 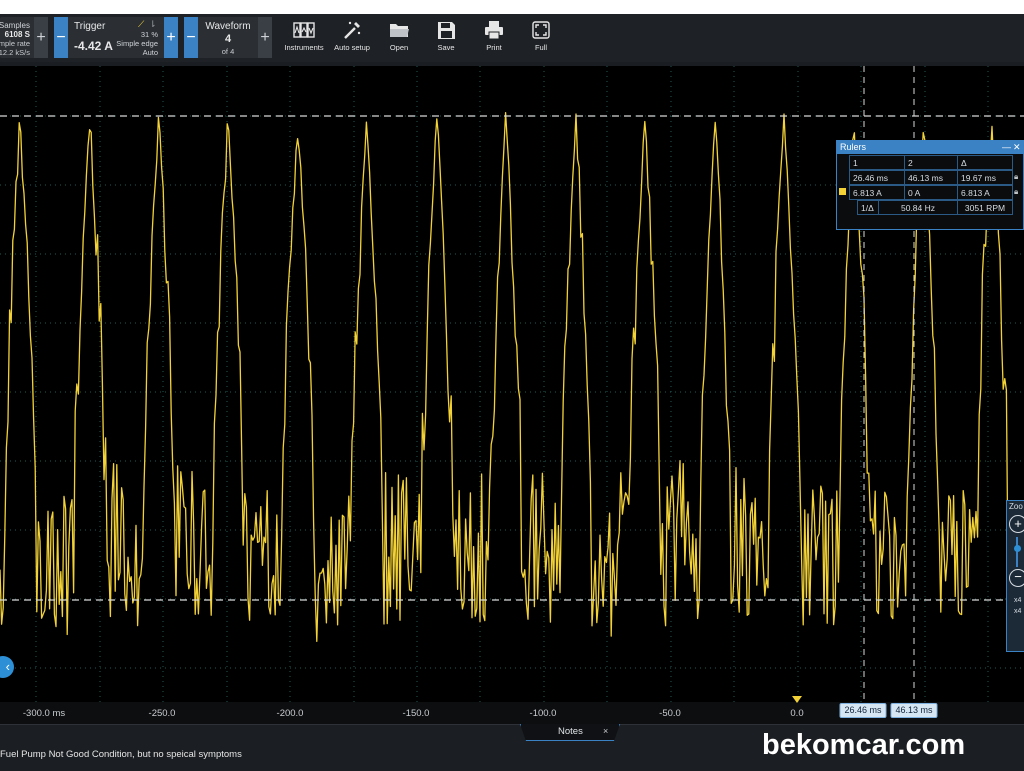 What do you see at coordinates (15, 25) in the screenshot?
I see `samples-label: Samples` at bounding box center [15, 25].